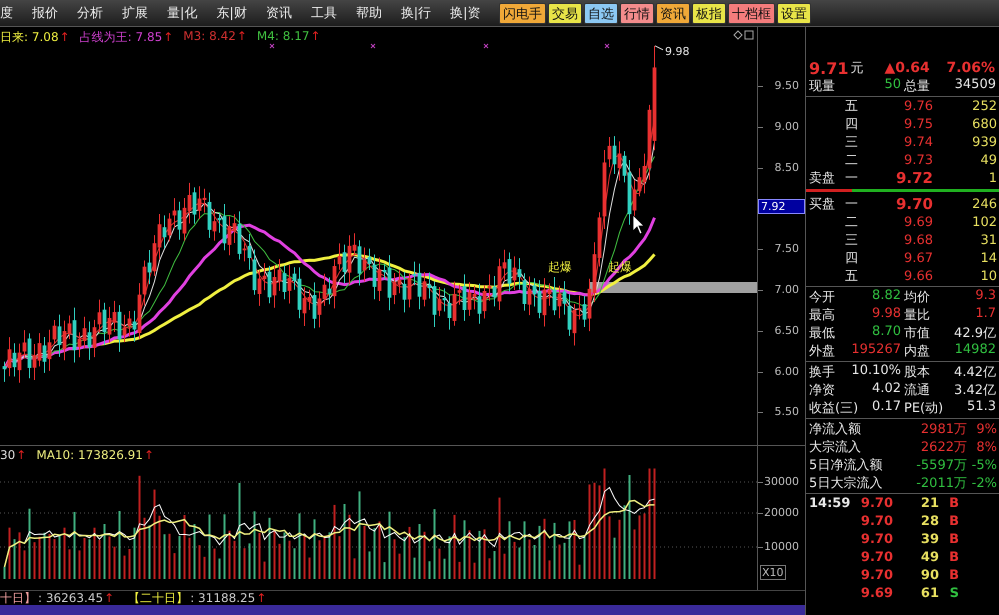 This screenshot has height=615, width=999. Describe the element at coordinates (465, 13) in the screenshot. I see `menu-item: 换|资` at that location.